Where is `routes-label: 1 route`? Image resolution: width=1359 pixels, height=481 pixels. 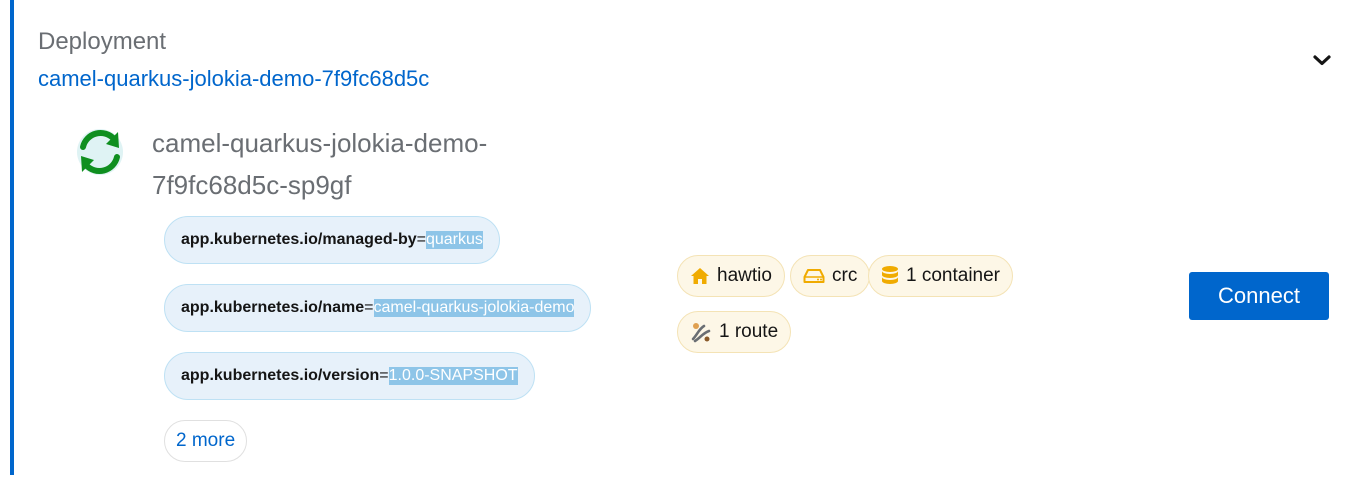
routes-label: 1 route is located at coordinates (749, 331).